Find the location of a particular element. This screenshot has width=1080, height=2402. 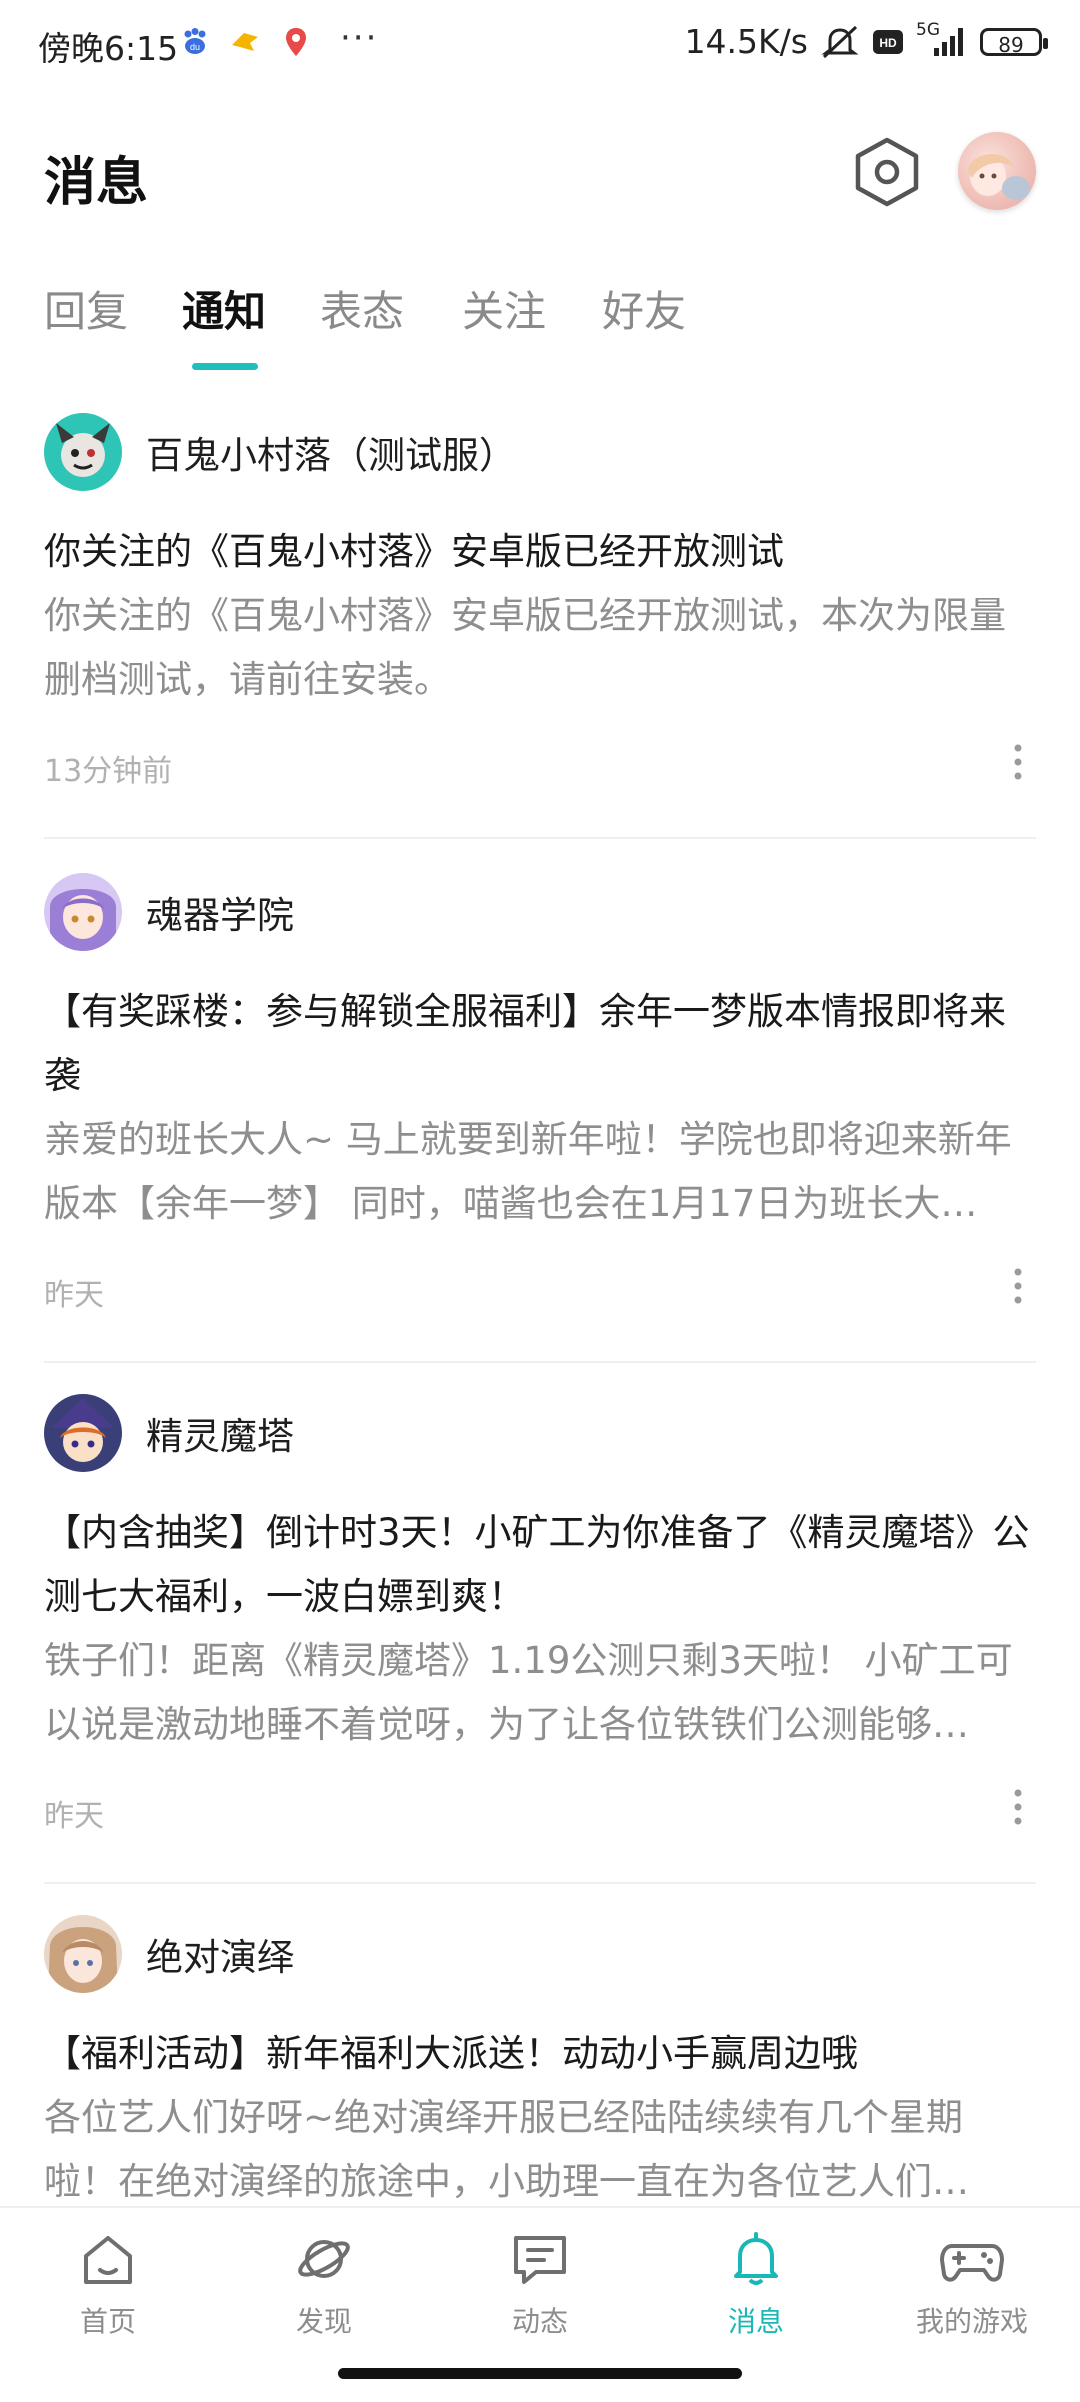

nav-discover-label: 发现 is located at coordinates (323, 2321).